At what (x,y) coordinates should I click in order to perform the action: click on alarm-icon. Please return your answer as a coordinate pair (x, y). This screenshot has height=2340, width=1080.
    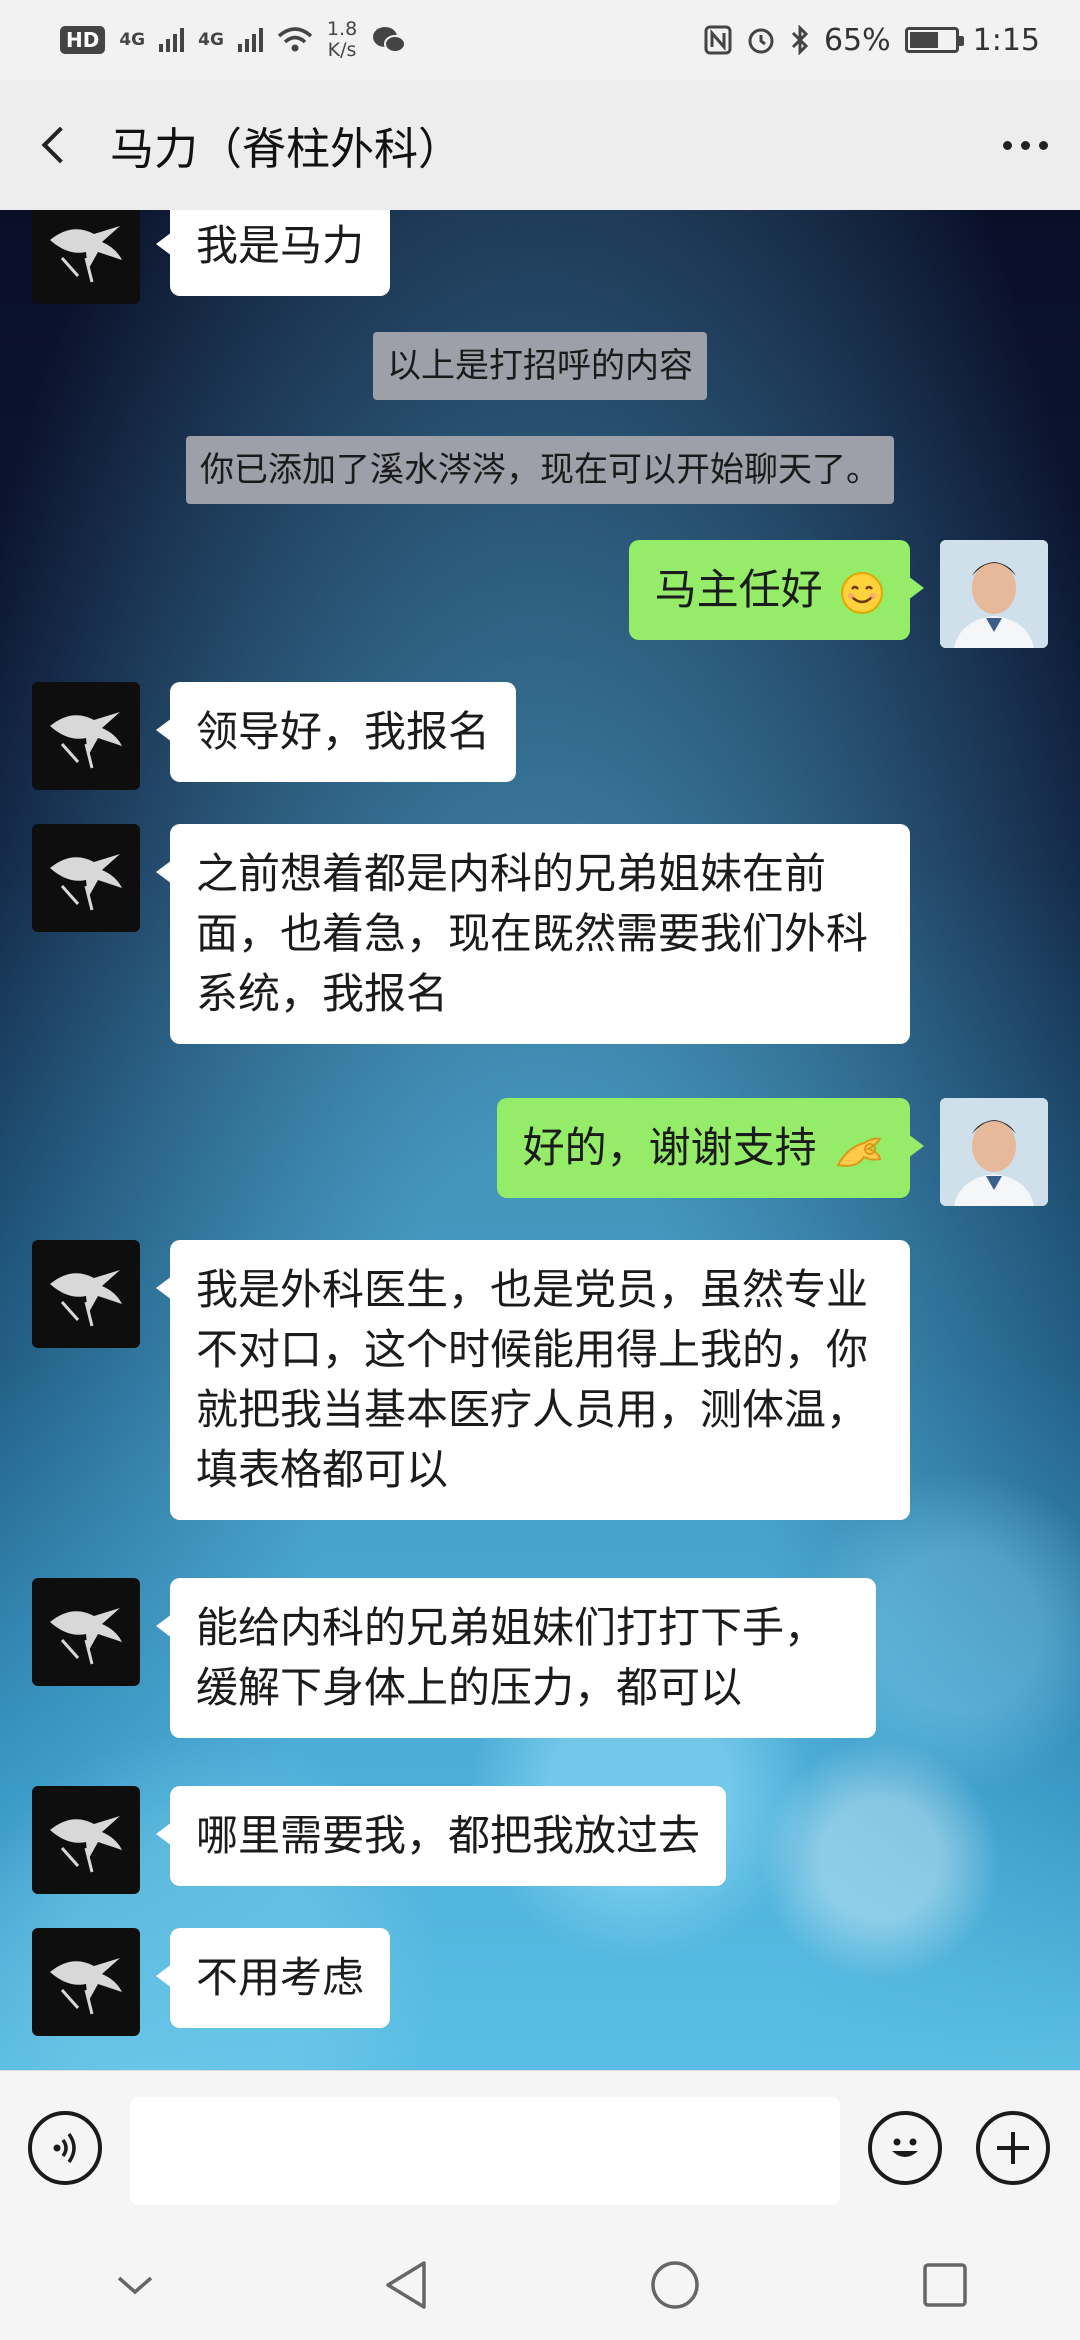
    Looking at the image, I should click on (761, 41).